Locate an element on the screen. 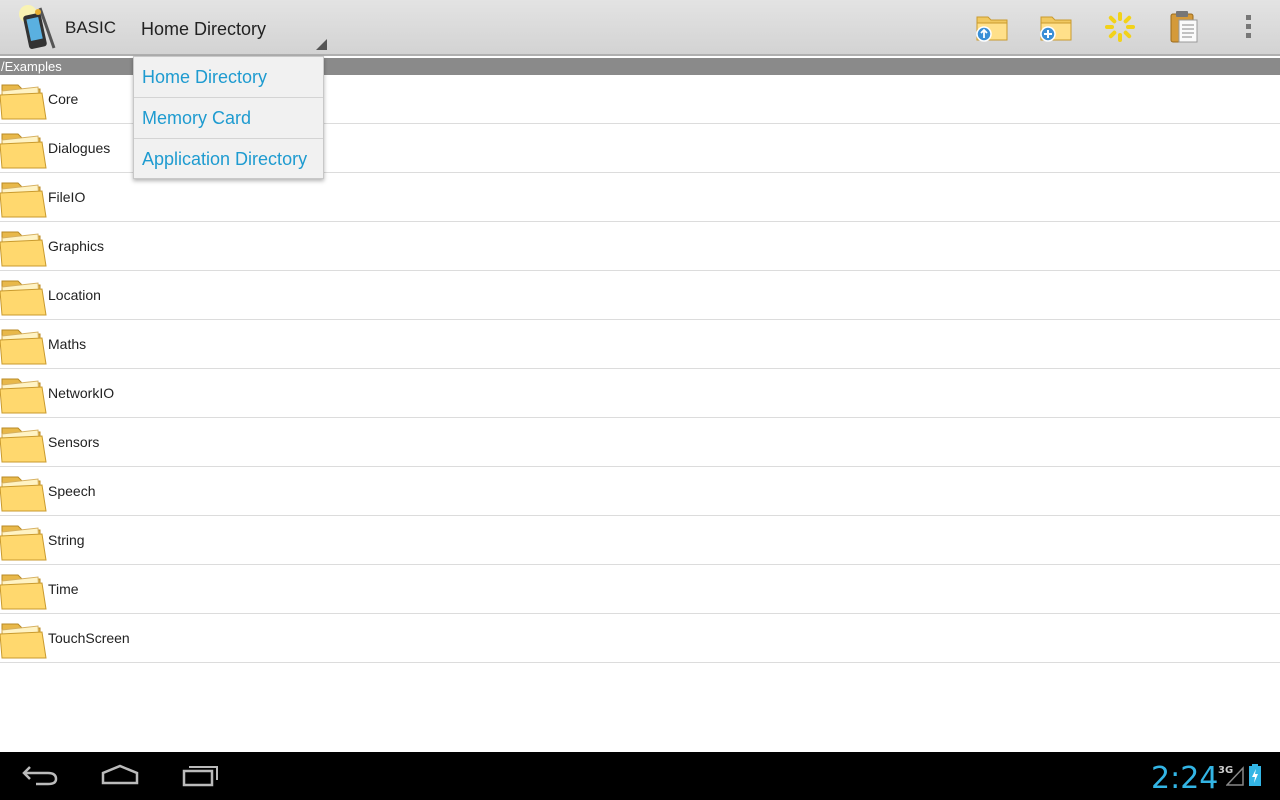 Image resolution: width=1280 pixels, height=800 pixels. home-icon is located at coordinates (120, 777).